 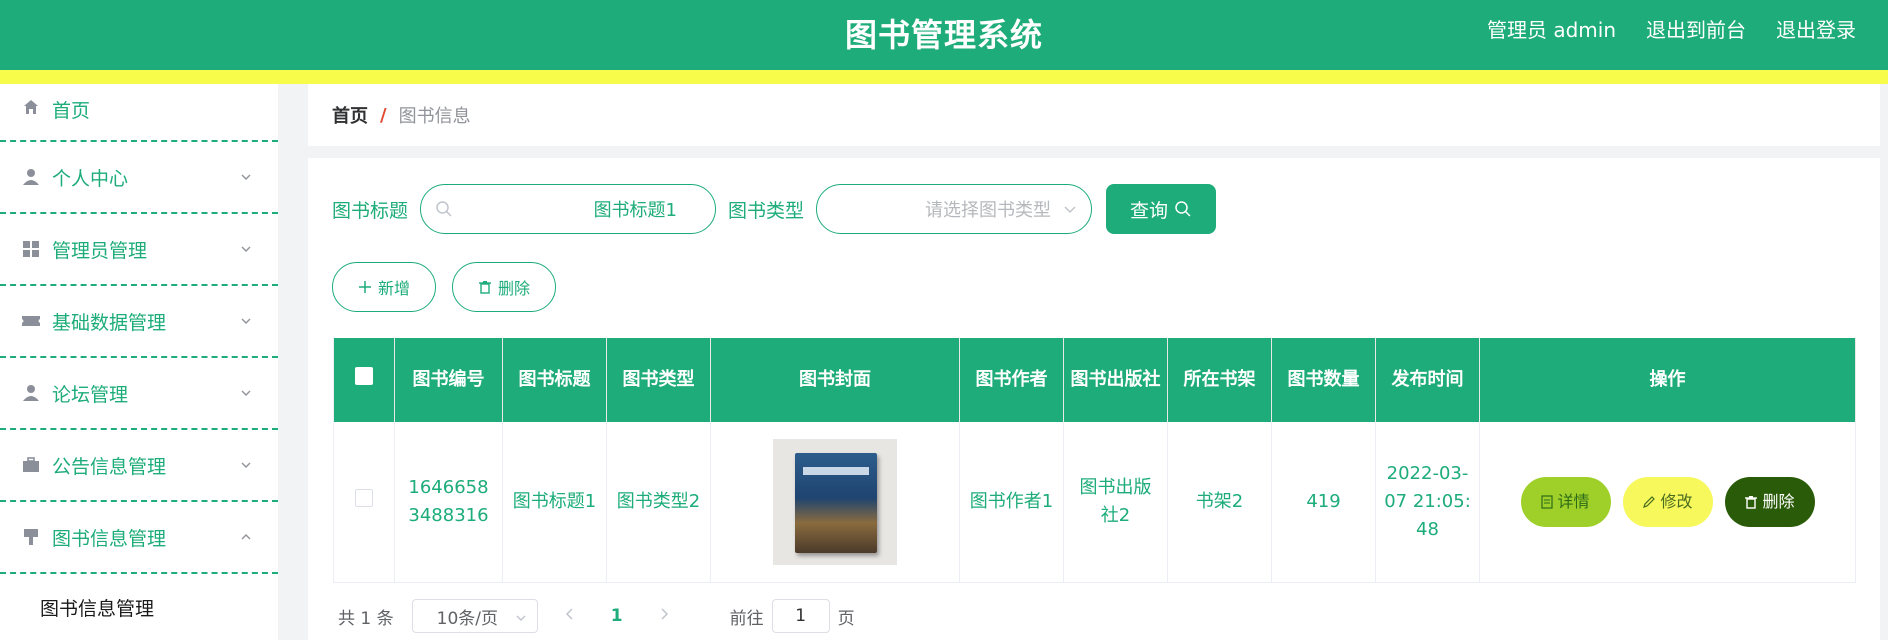 I want to click on sidebar-item-label: 公告信息管理, so click(x=109, y=466).